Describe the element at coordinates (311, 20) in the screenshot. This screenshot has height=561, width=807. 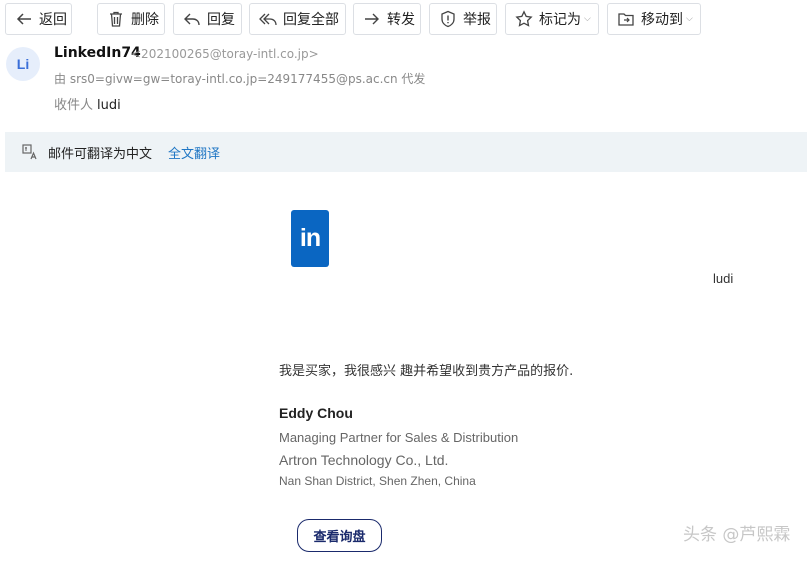
I see `reply-all-label: 回复全部` at that location.